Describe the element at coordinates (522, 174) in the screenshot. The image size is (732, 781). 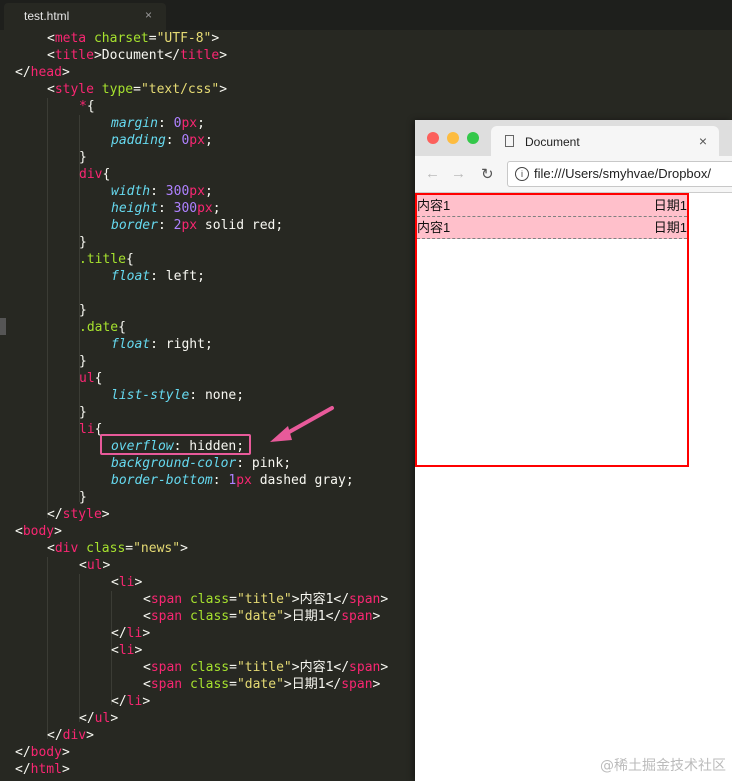
I see `info-icon: i` at that location.